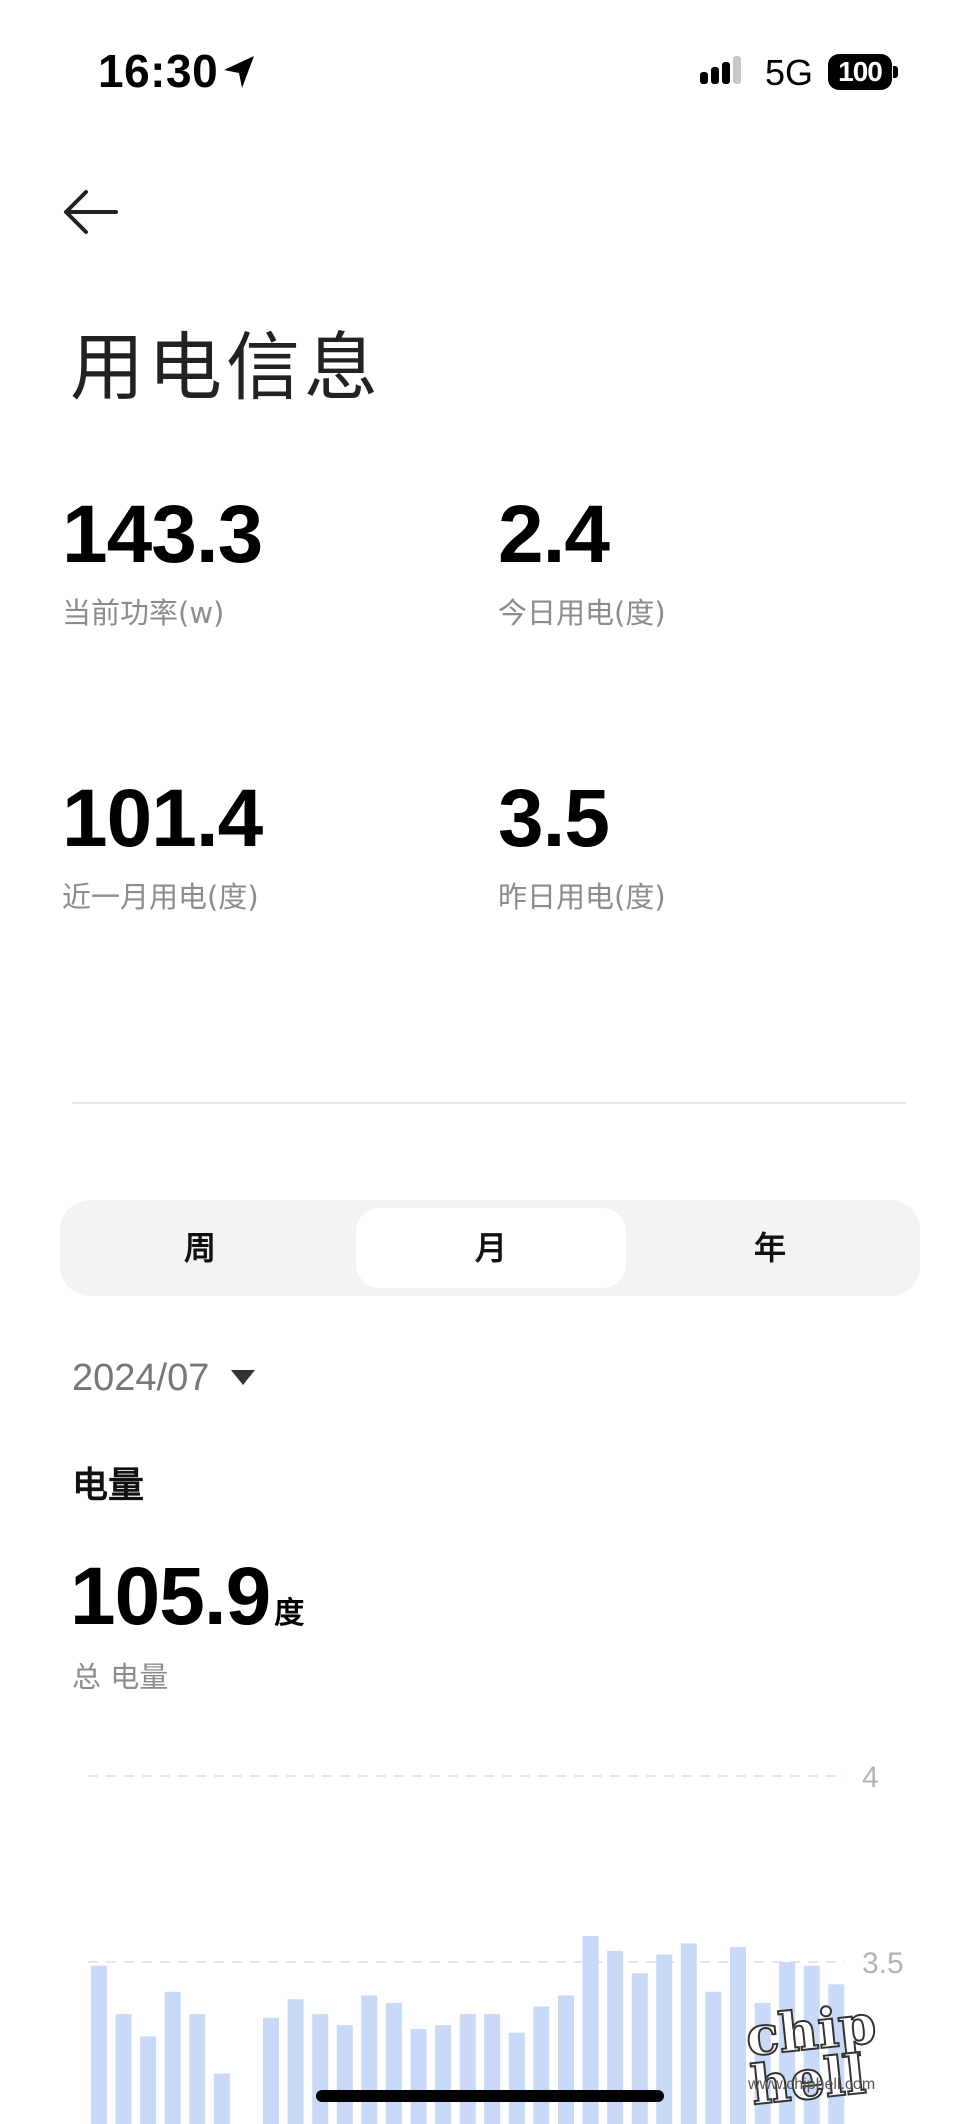  Describe the element at coordinates (554, 534) in the screenshot. I see `stat-value: 2.4` at that location.